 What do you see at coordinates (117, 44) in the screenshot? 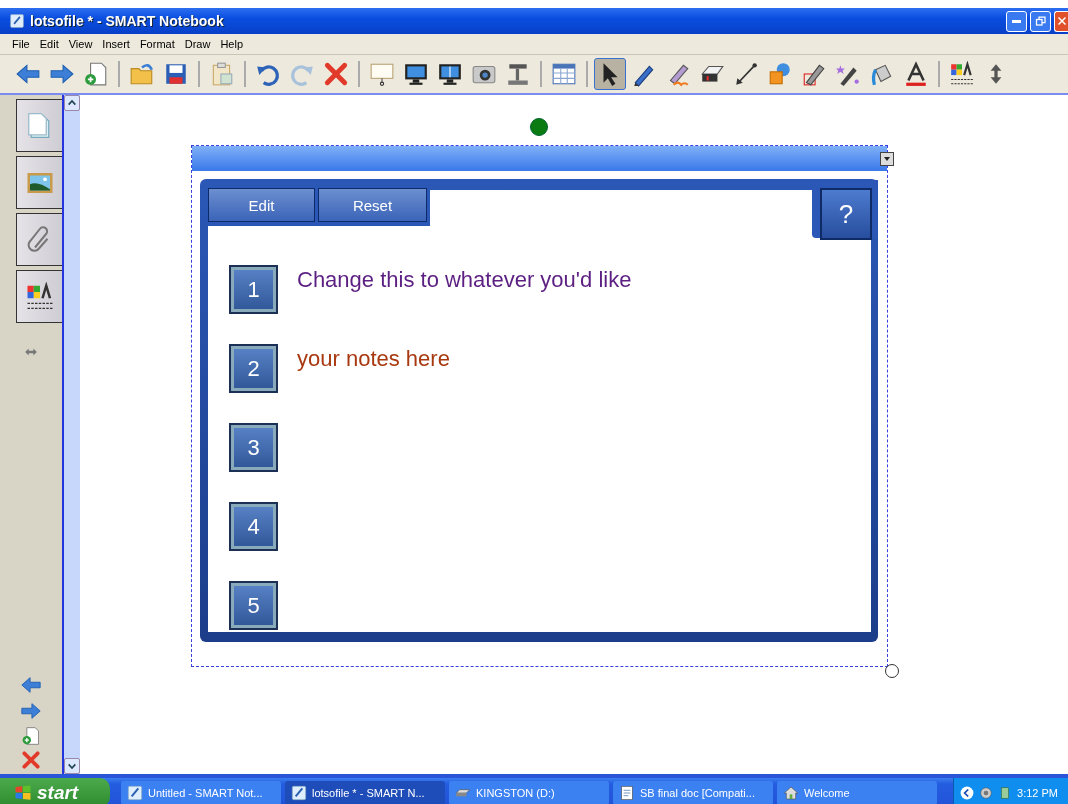
I see `menu-item: Insert` at bounding box center [117, 44].